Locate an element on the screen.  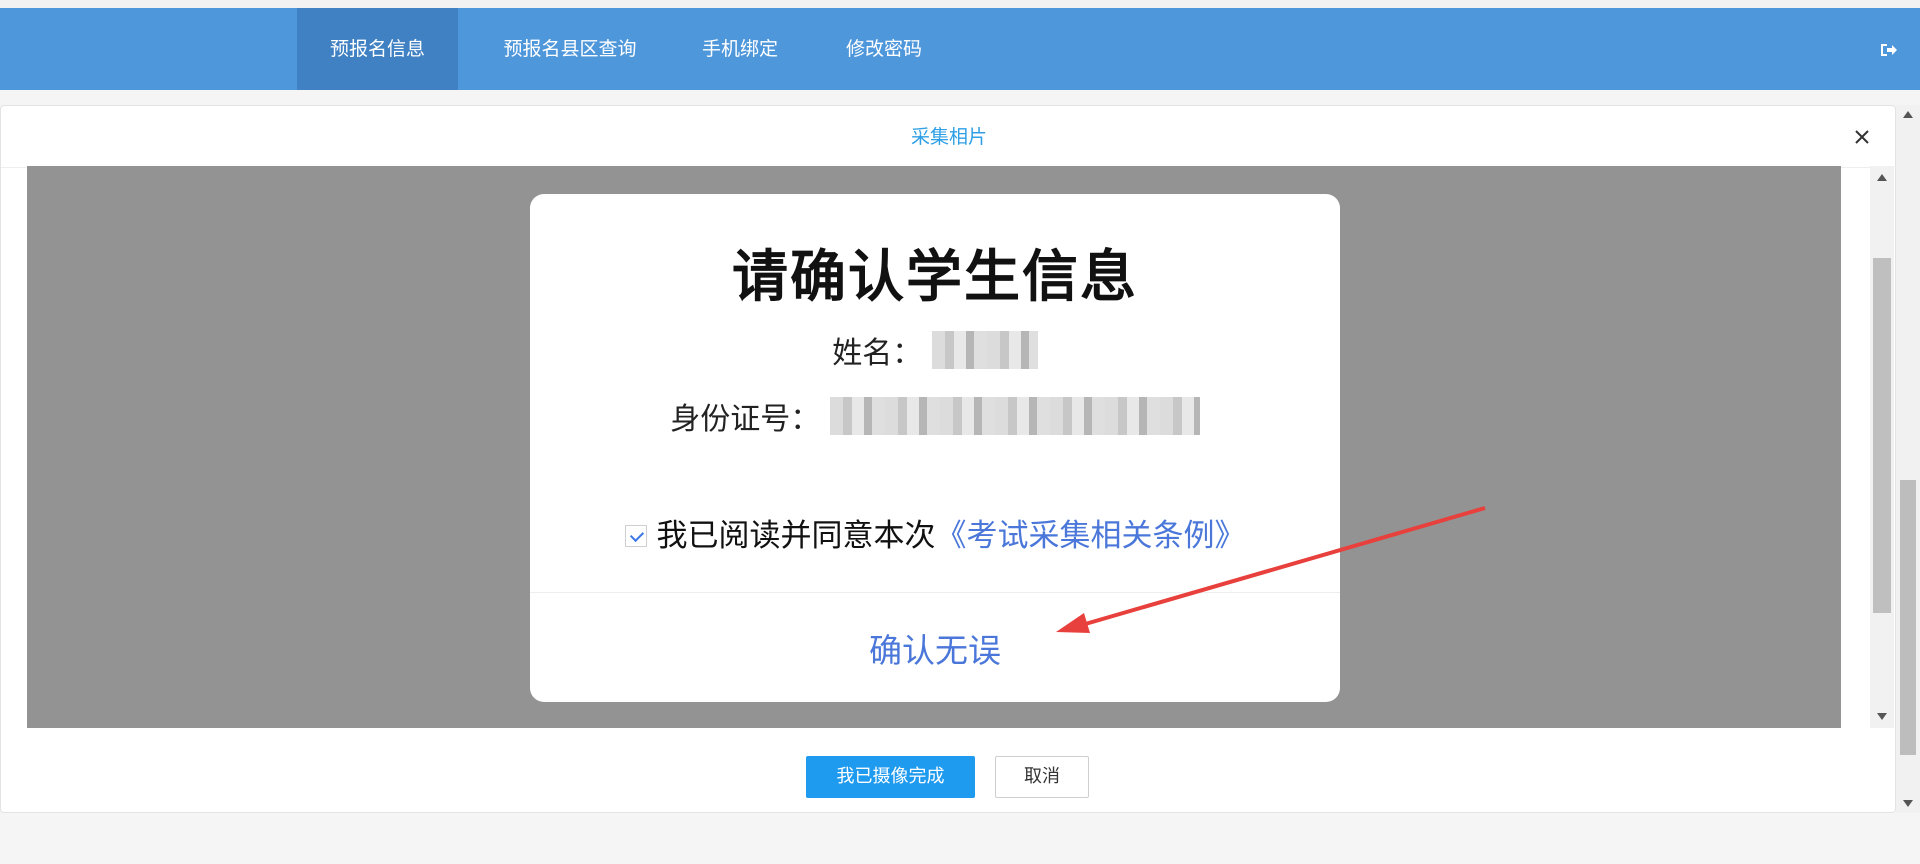
annotation-arrow is located at coordinates (1271, 569).